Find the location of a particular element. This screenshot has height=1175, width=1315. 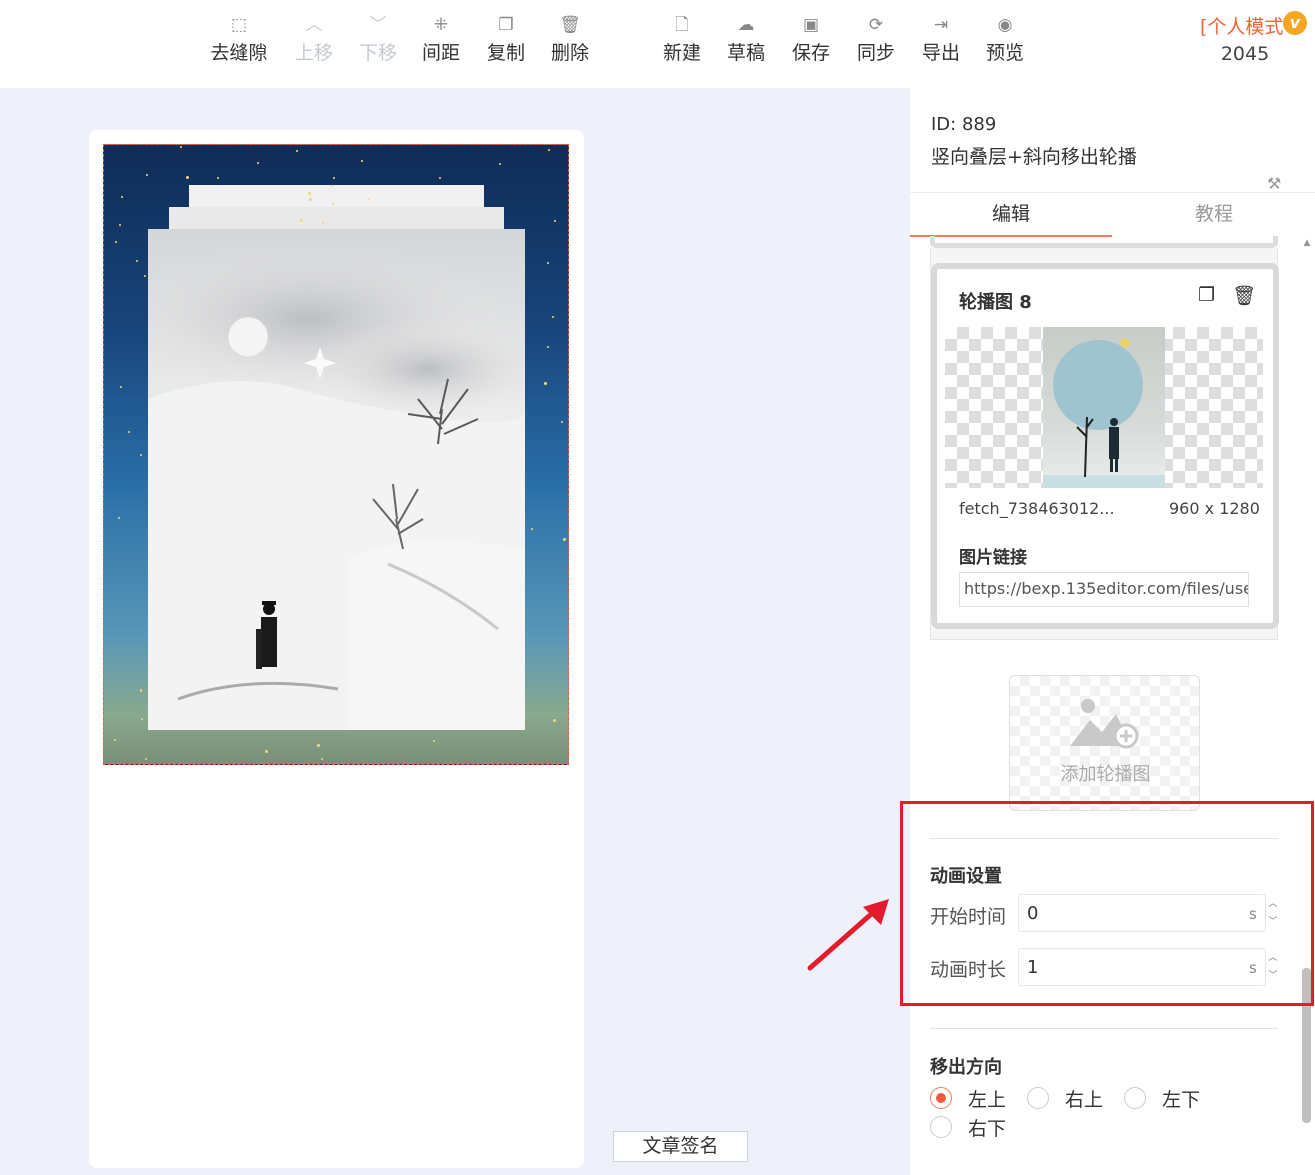

slide-delete-icon: 🗑 is located at coordinates (1244, 295).